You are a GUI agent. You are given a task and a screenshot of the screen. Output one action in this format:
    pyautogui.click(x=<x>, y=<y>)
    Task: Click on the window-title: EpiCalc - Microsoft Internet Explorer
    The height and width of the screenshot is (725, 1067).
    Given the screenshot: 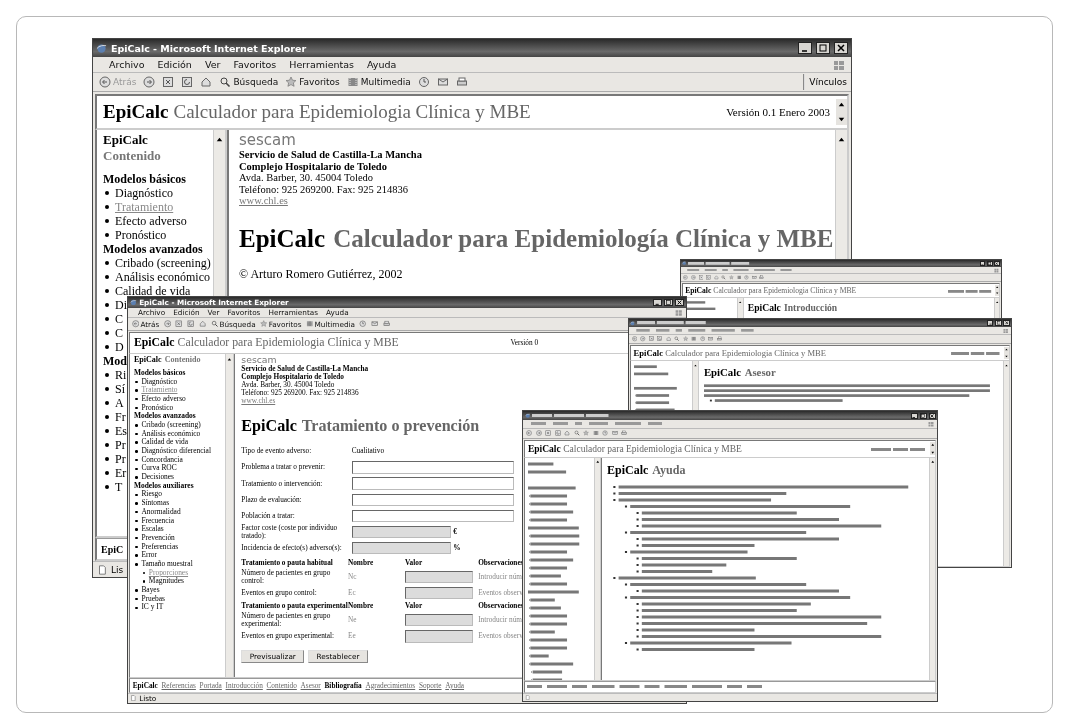 What is the action you would take?
    pyautogui.click(x=209, y=48)
    